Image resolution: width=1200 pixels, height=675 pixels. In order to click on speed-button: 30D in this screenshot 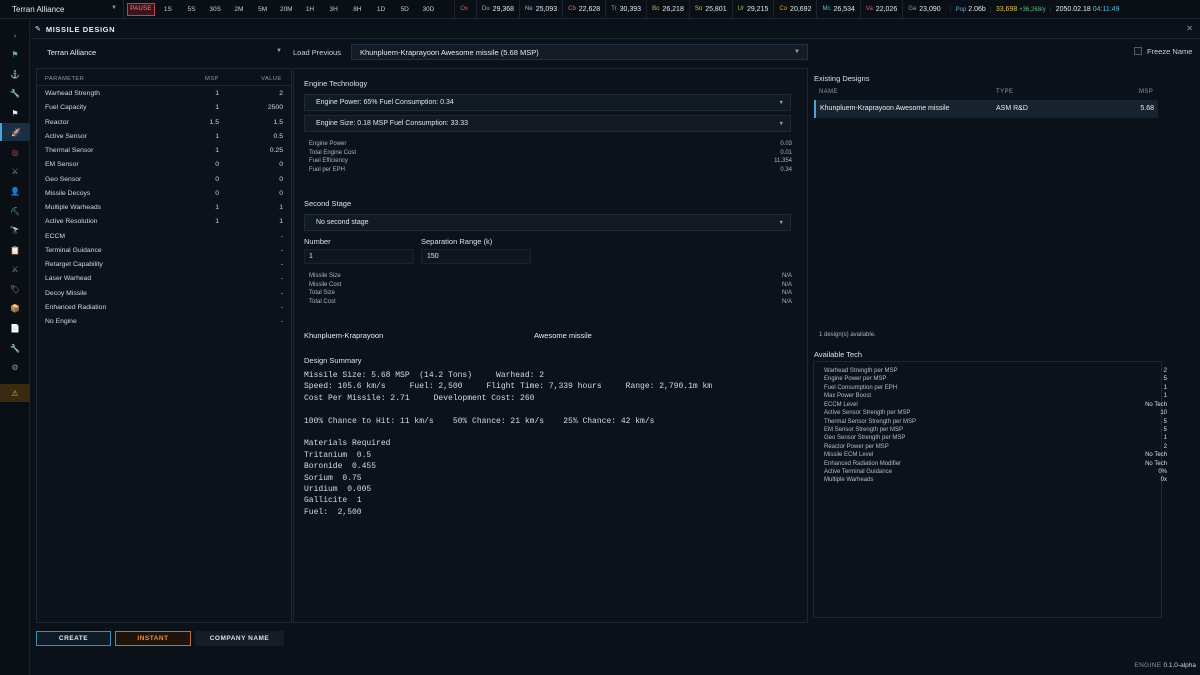, I will do `click(429, 9)`.